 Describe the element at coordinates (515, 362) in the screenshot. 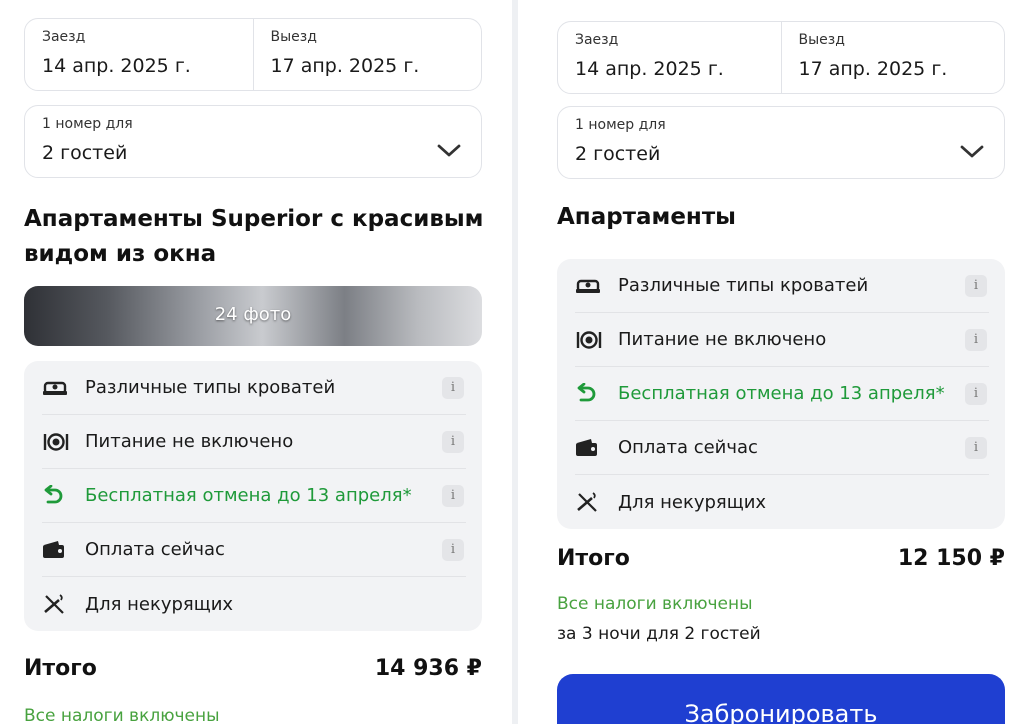

I see `panel-divider` at that location.